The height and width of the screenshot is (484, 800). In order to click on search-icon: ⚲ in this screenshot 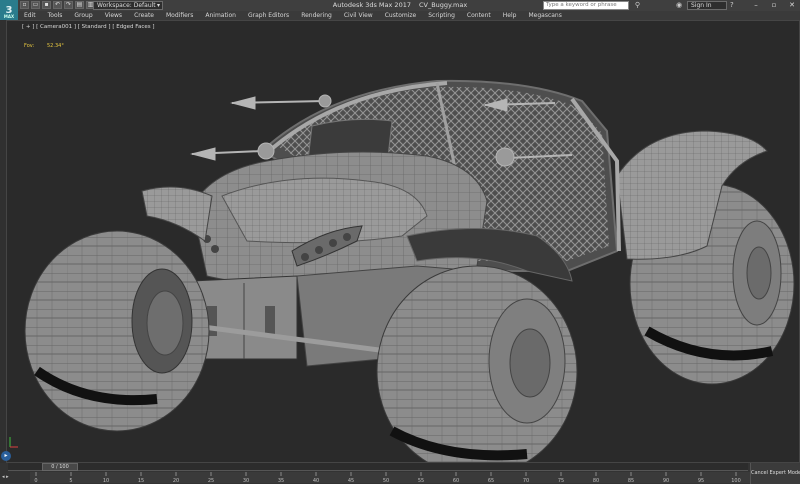, I will do `click(637, 5)`.